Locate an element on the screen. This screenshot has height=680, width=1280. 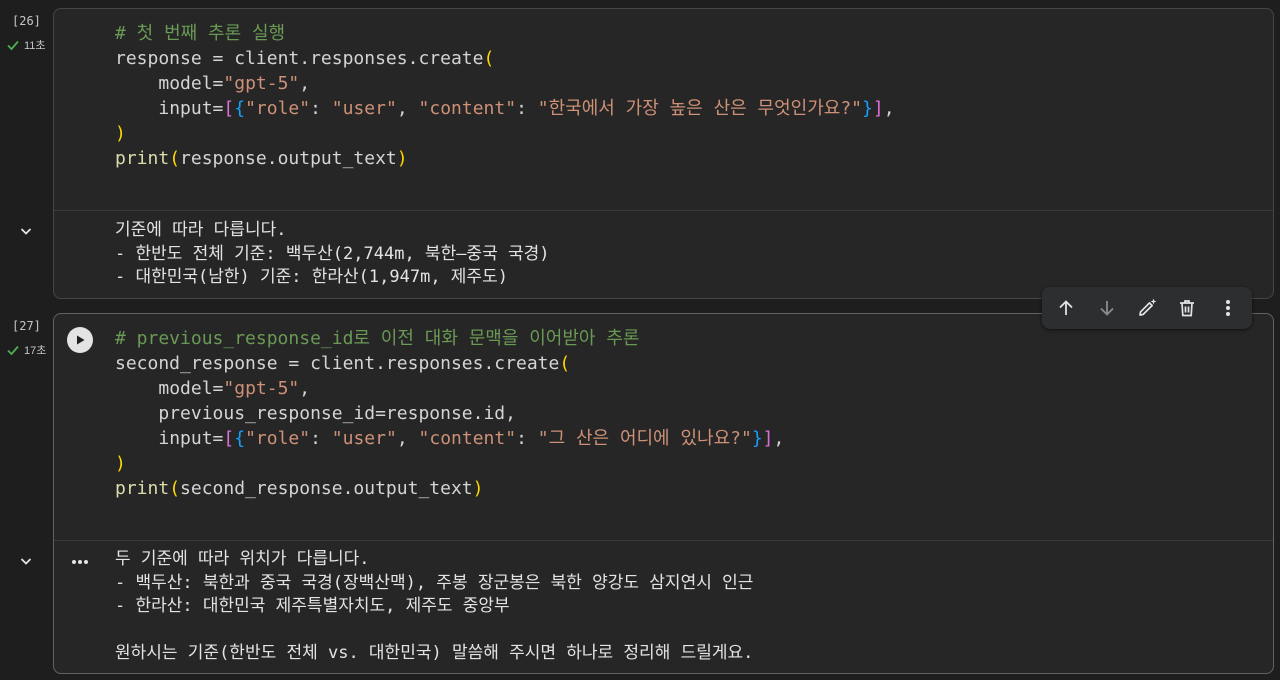
move-cell-up-button is located at coordinates (1066, 308).